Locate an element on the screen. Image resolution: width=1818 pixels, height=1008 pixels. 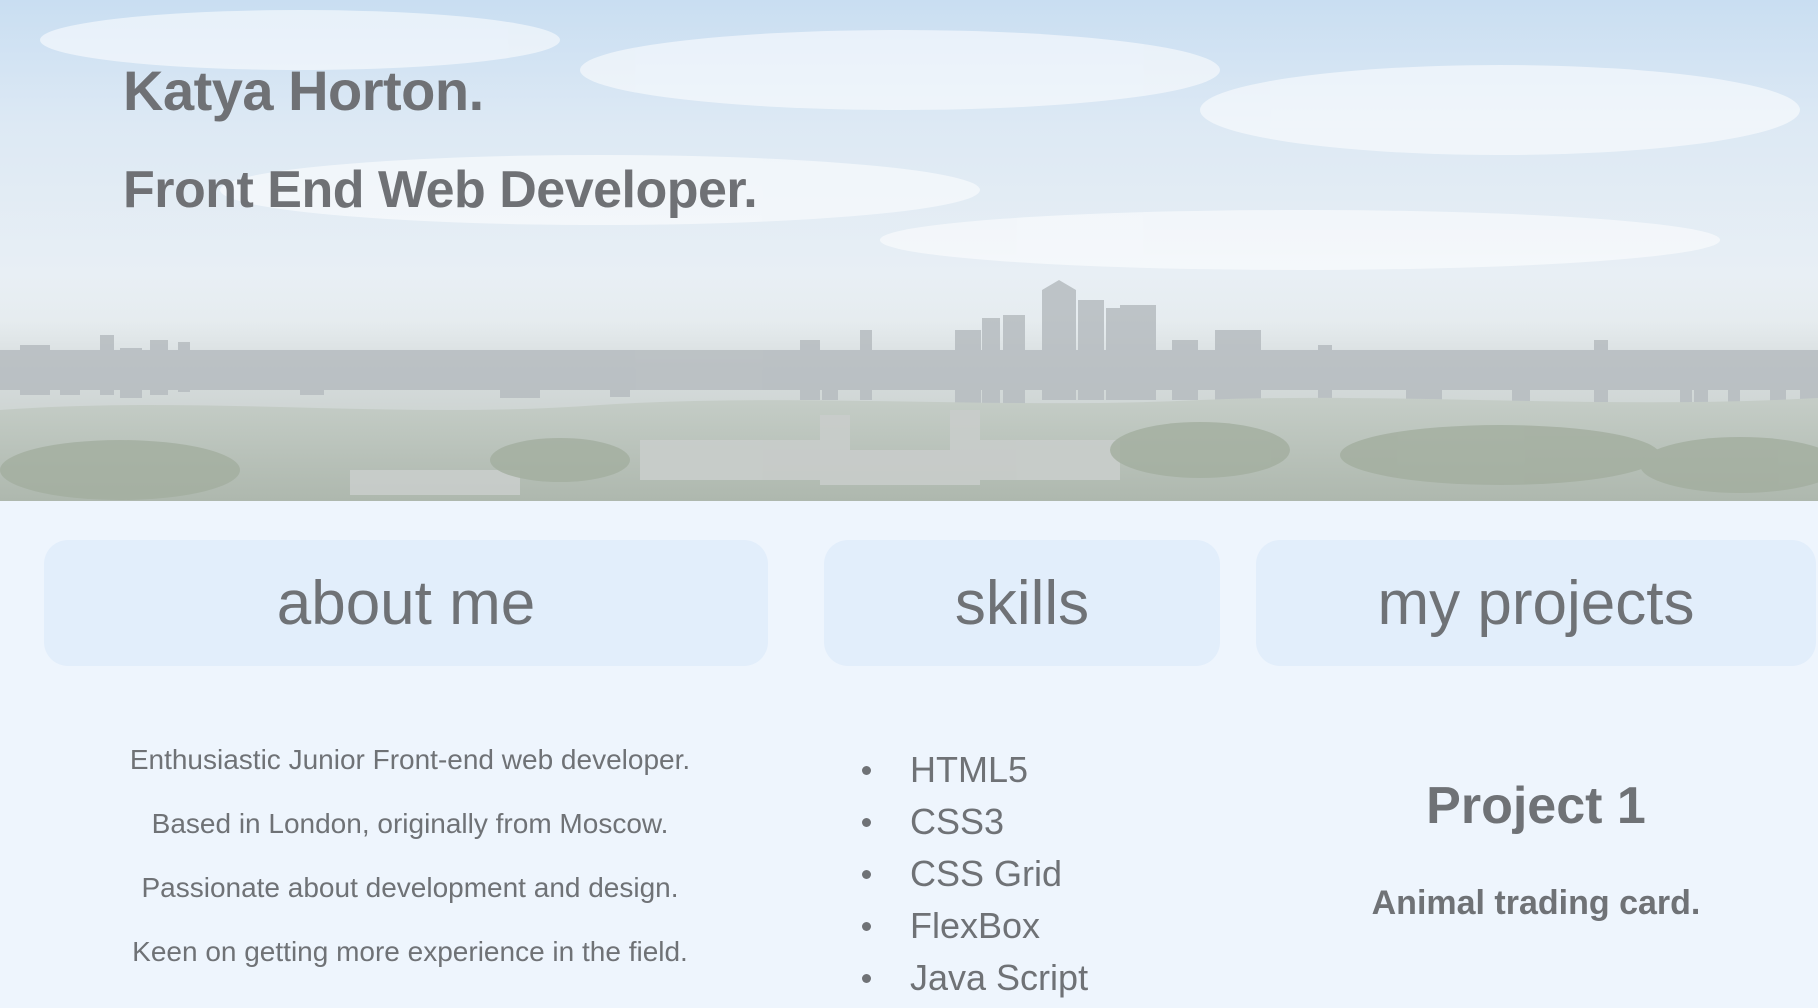
skills-tile: skills is located at coordinates (1022, 603).